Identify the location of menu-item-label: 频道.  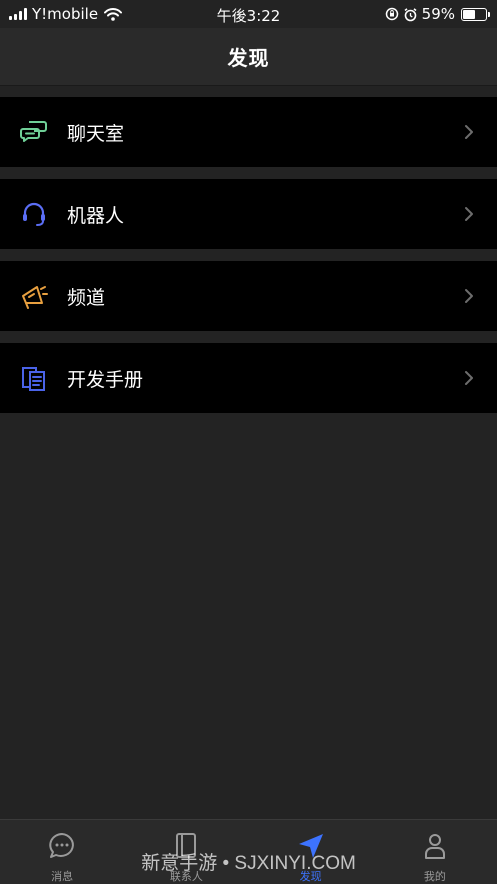
(86, 297).